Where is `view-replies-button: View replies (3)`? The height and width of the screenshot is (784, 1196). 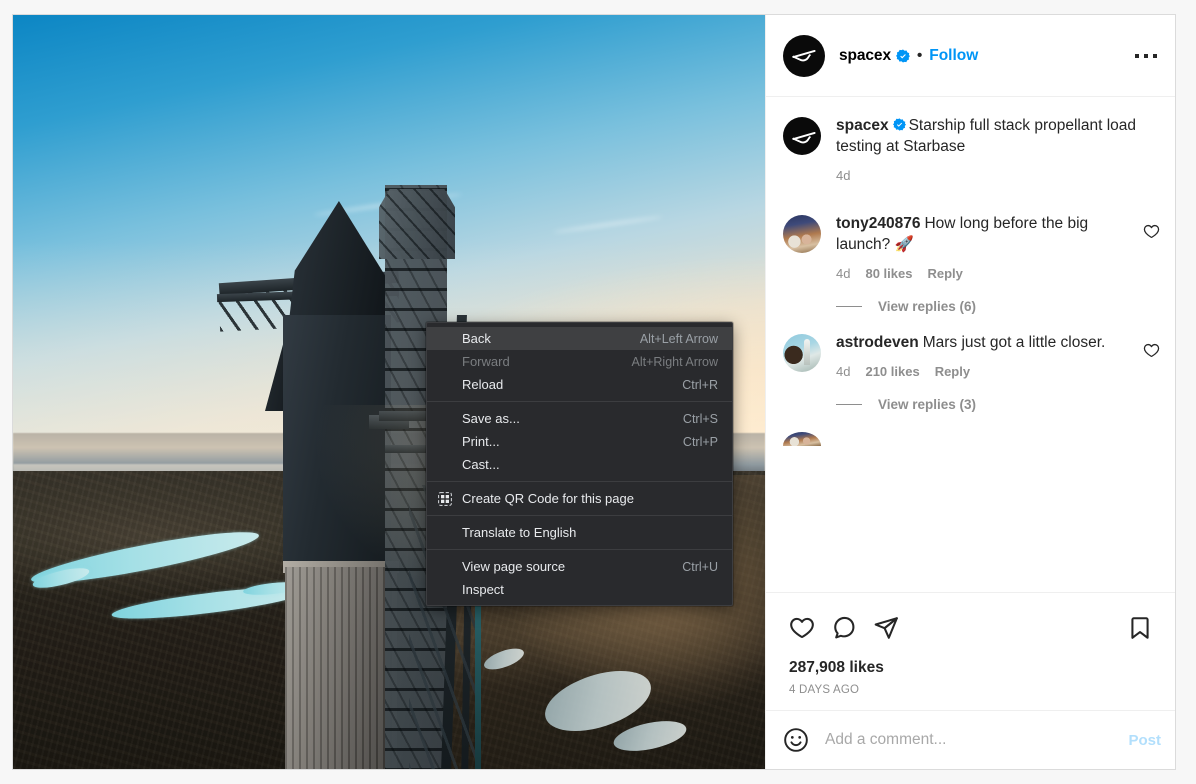 view-replies-button: View replies (3) is located at coordinates (927, 404).